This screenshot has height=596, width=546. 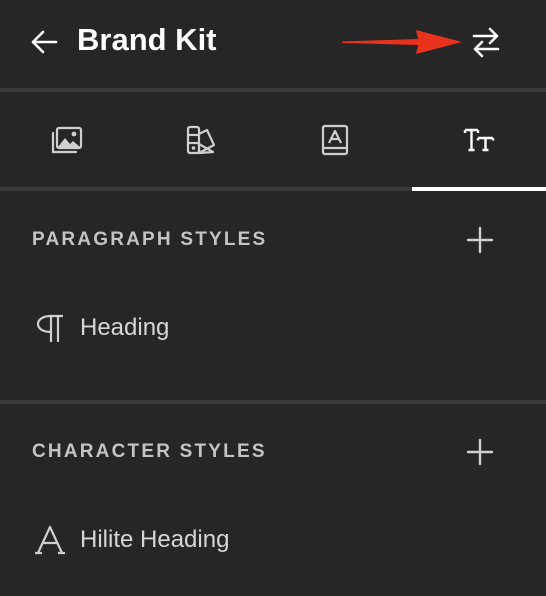 What do you see at coordinates (273, 402) in the screenshot?
I see `section-divider` at bounding box center [273, 402].